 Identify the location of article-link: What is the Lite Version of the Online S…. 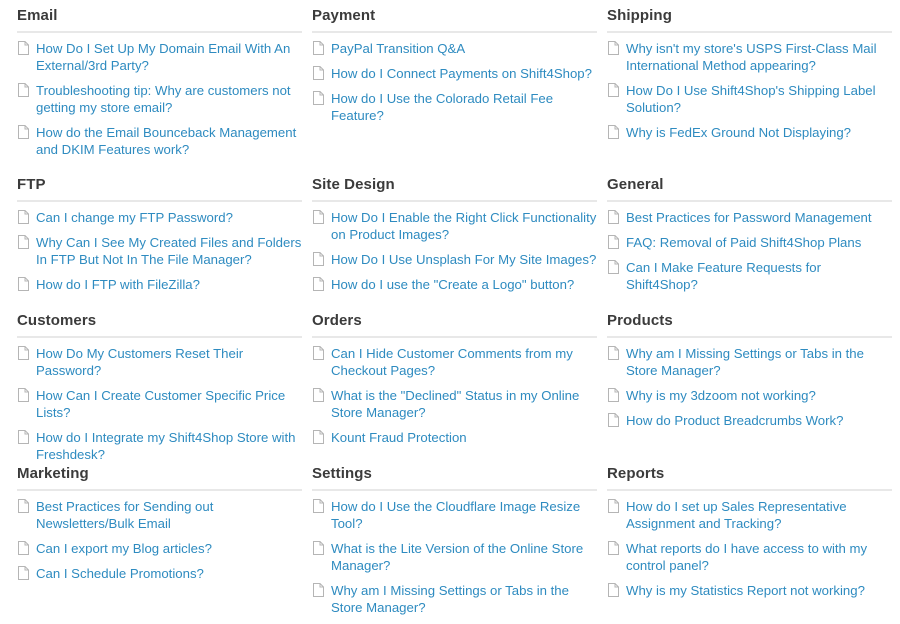
(457, 557).